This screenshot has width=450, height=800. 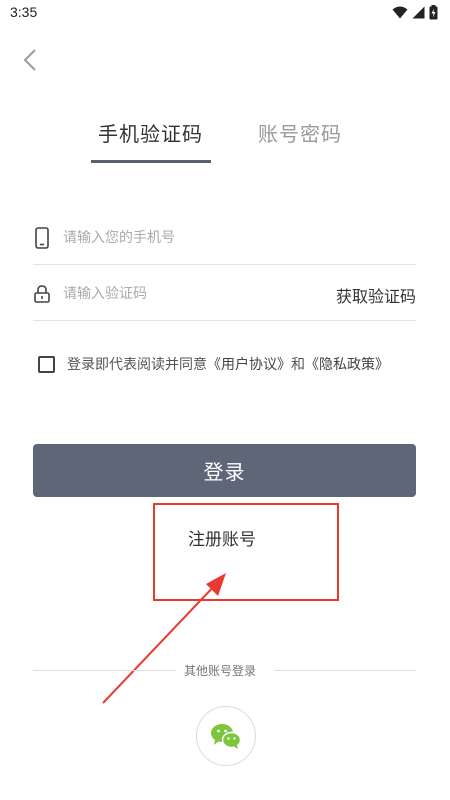 I want to click on back-button, so click(x=30, y=60).